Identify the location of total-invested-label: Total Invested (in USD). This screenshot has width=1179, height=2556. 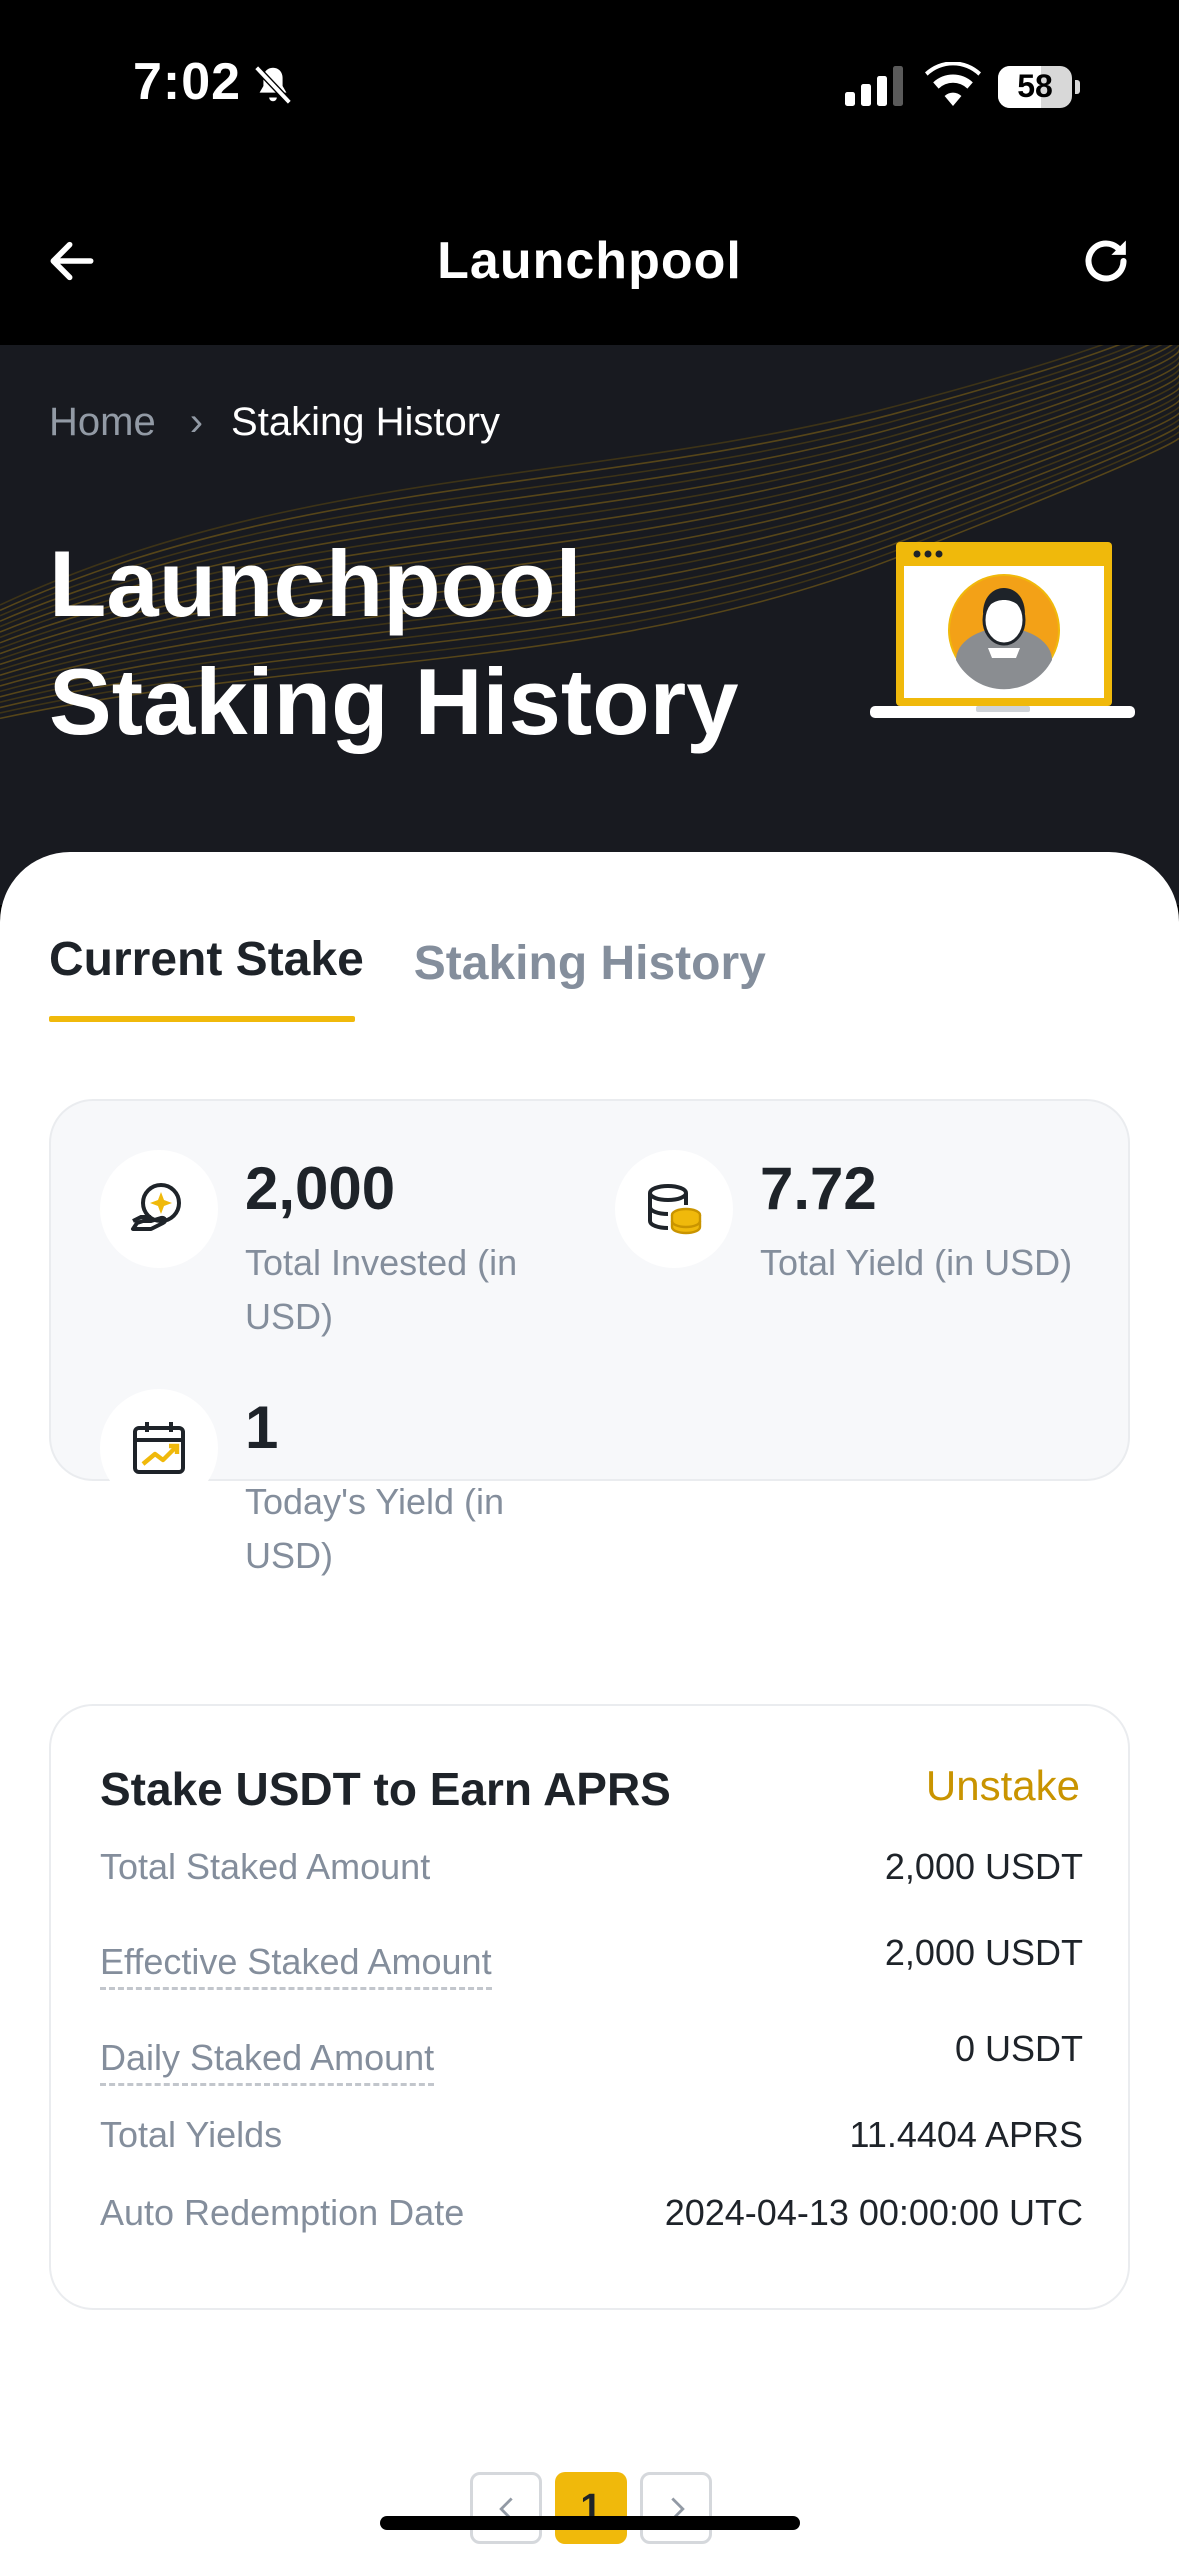
(381, 1289).